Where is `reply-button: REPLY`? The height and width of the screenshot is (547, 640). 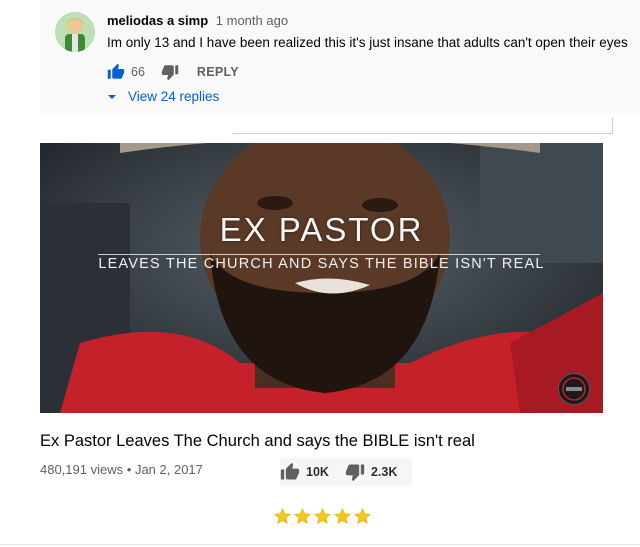
reply-button: REPLY is located at coordinates (218, 72).